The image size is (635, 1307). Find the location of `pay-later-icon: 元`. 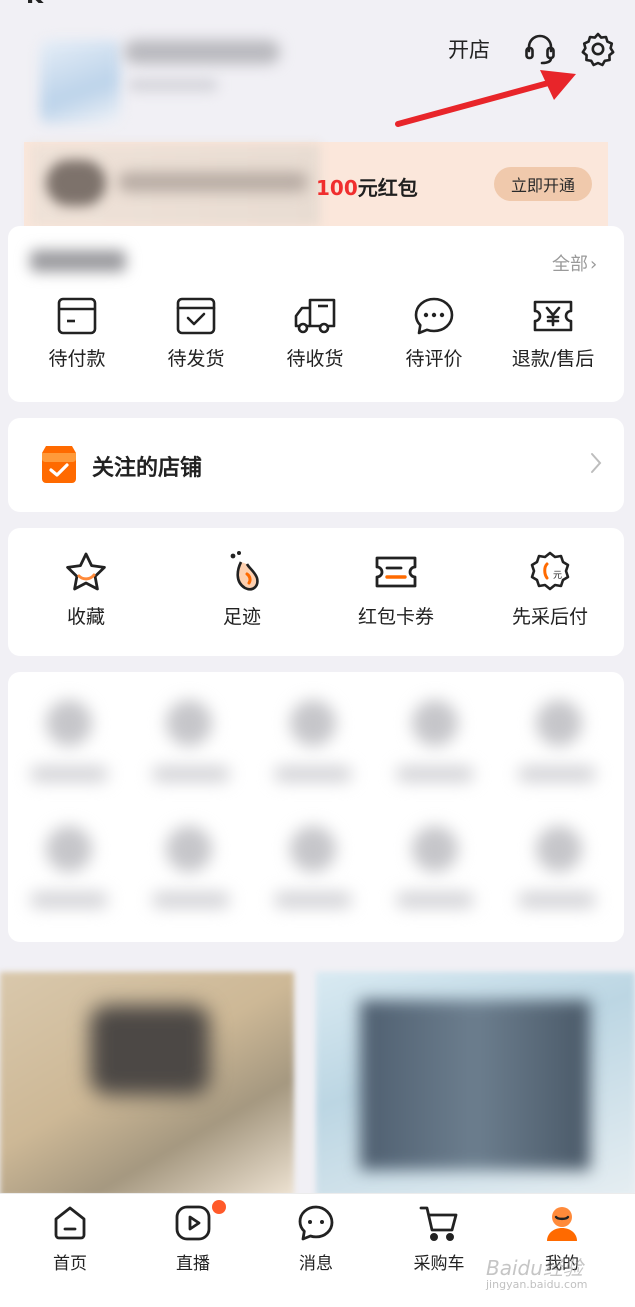

pay-later-icon: 元 is located at coordinates (550, 571).